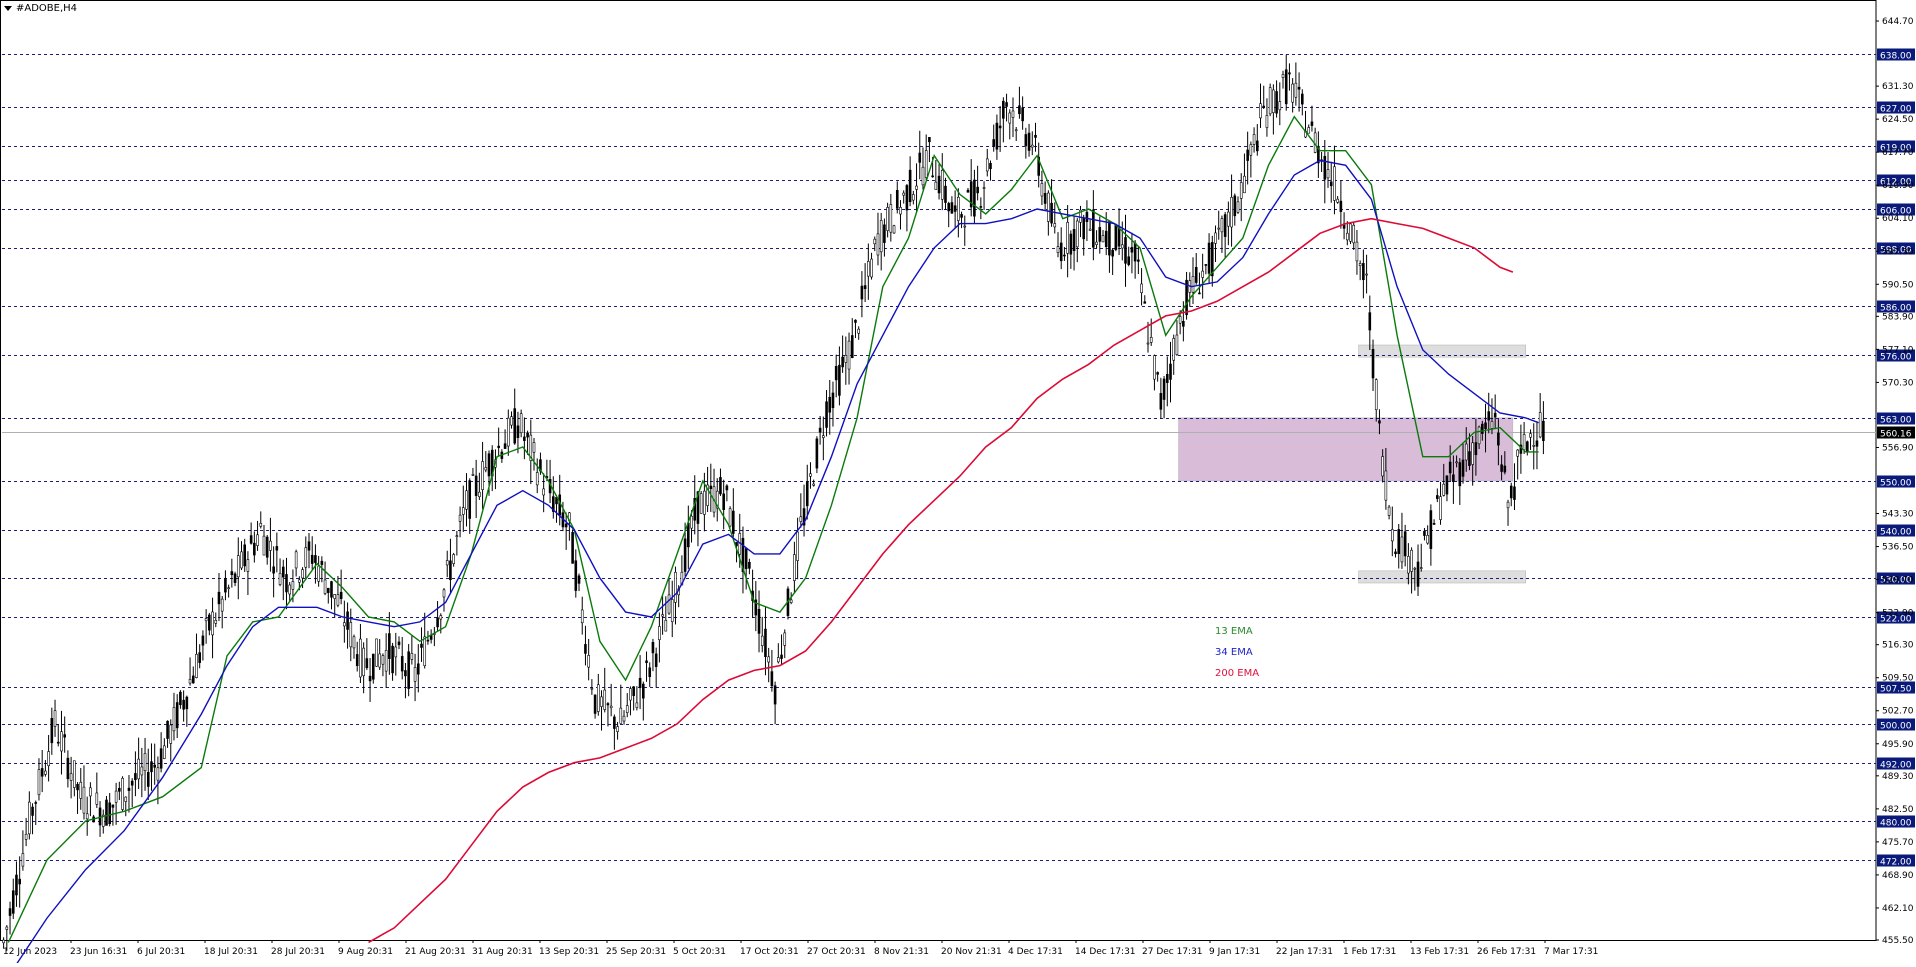 The image size is (1916, 967). What do you see at coordinates (1898, 581) in the screenshot?
I see `y-tick-label-27: 529.70` at bounding box center [1898, 581].